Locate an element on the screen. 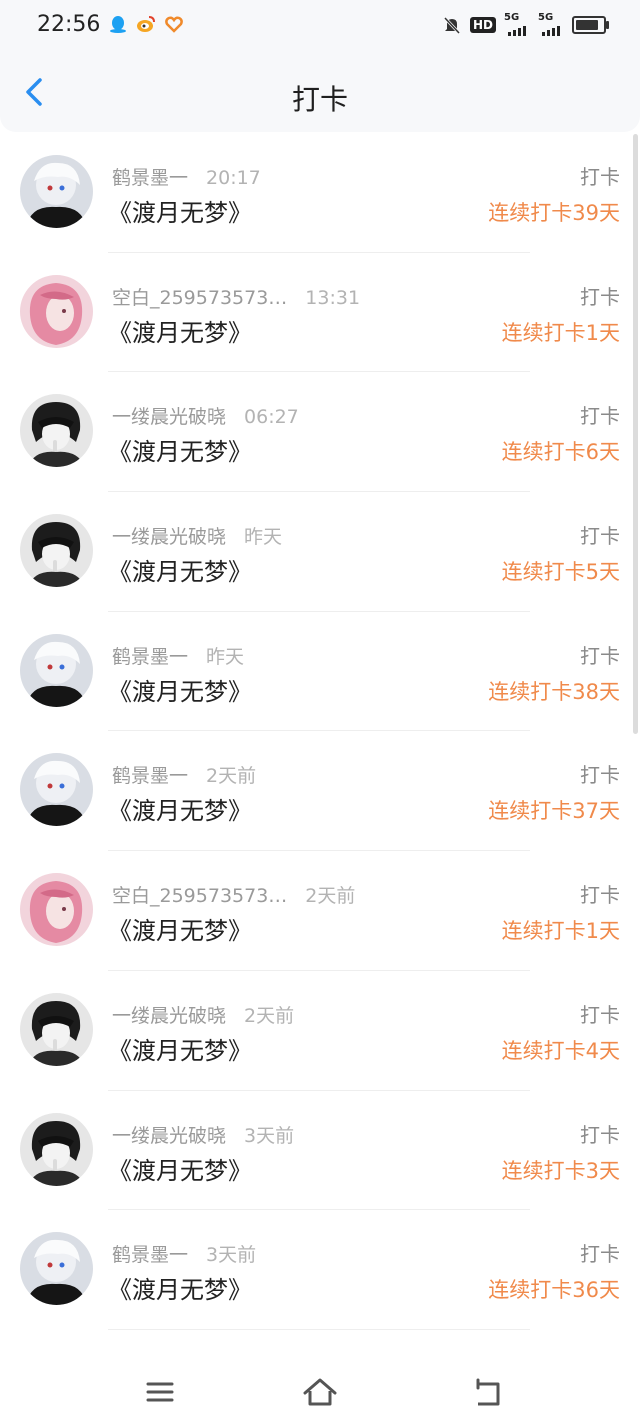 This screenshot has height=1427, width=640. user-meta: 一缕晨光破晓 06:27 is located at coordinates (205, 415).